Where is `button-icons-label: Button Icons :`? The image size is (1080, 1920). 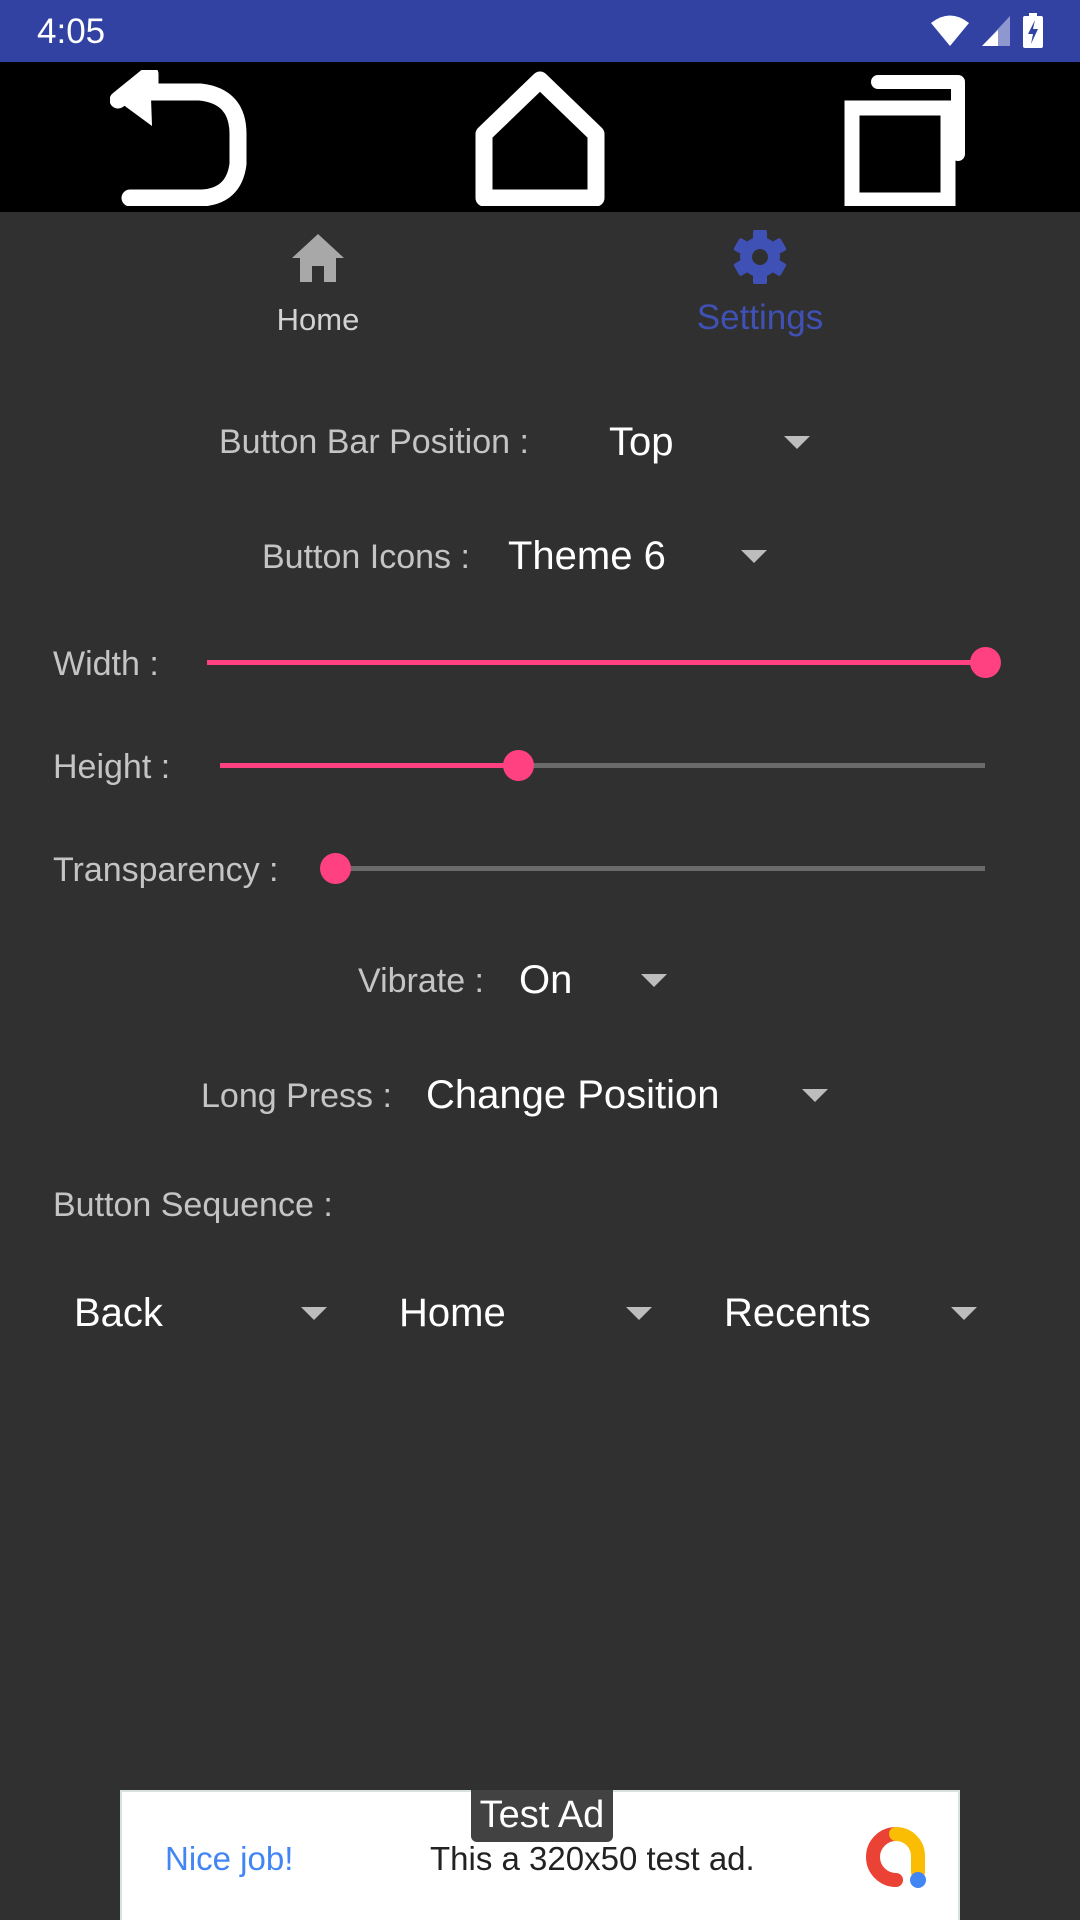
button-icons-label: Button Icons : is located at coordinates (366, 557).